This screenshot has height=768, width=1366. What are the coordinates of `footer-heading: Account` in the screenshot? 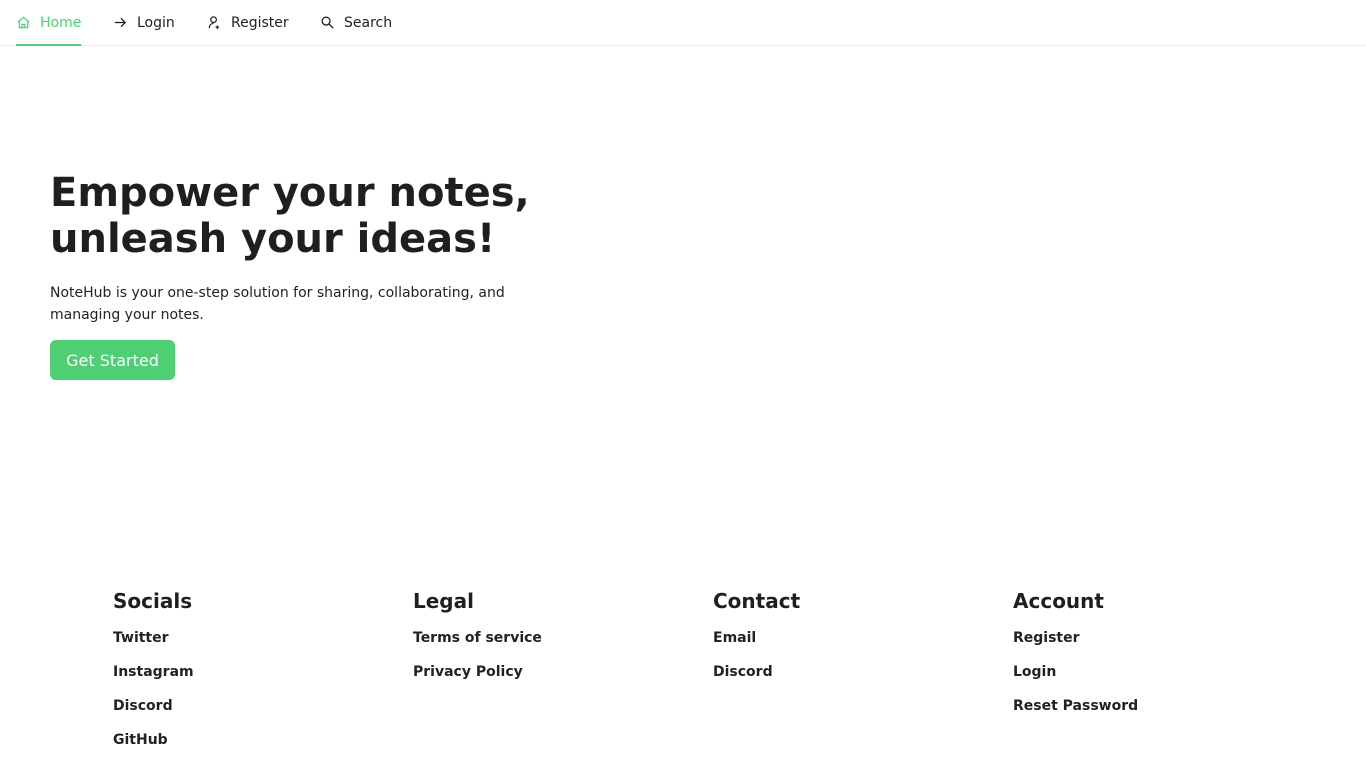 It's located at (1058, 601).